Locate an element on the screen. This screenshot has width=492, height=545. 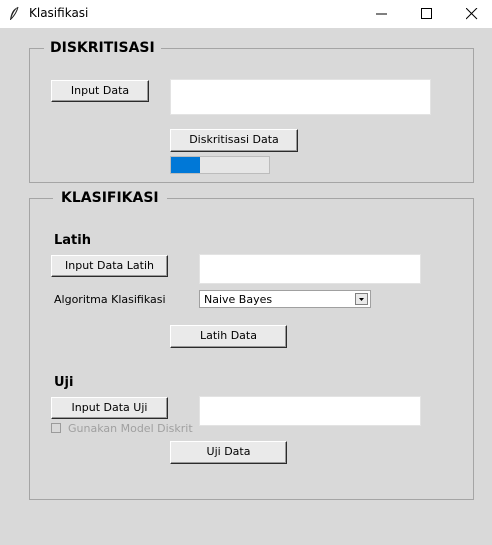
diskritisasi-group-title: DISKRITISASI is located at coordinates (102, 48).